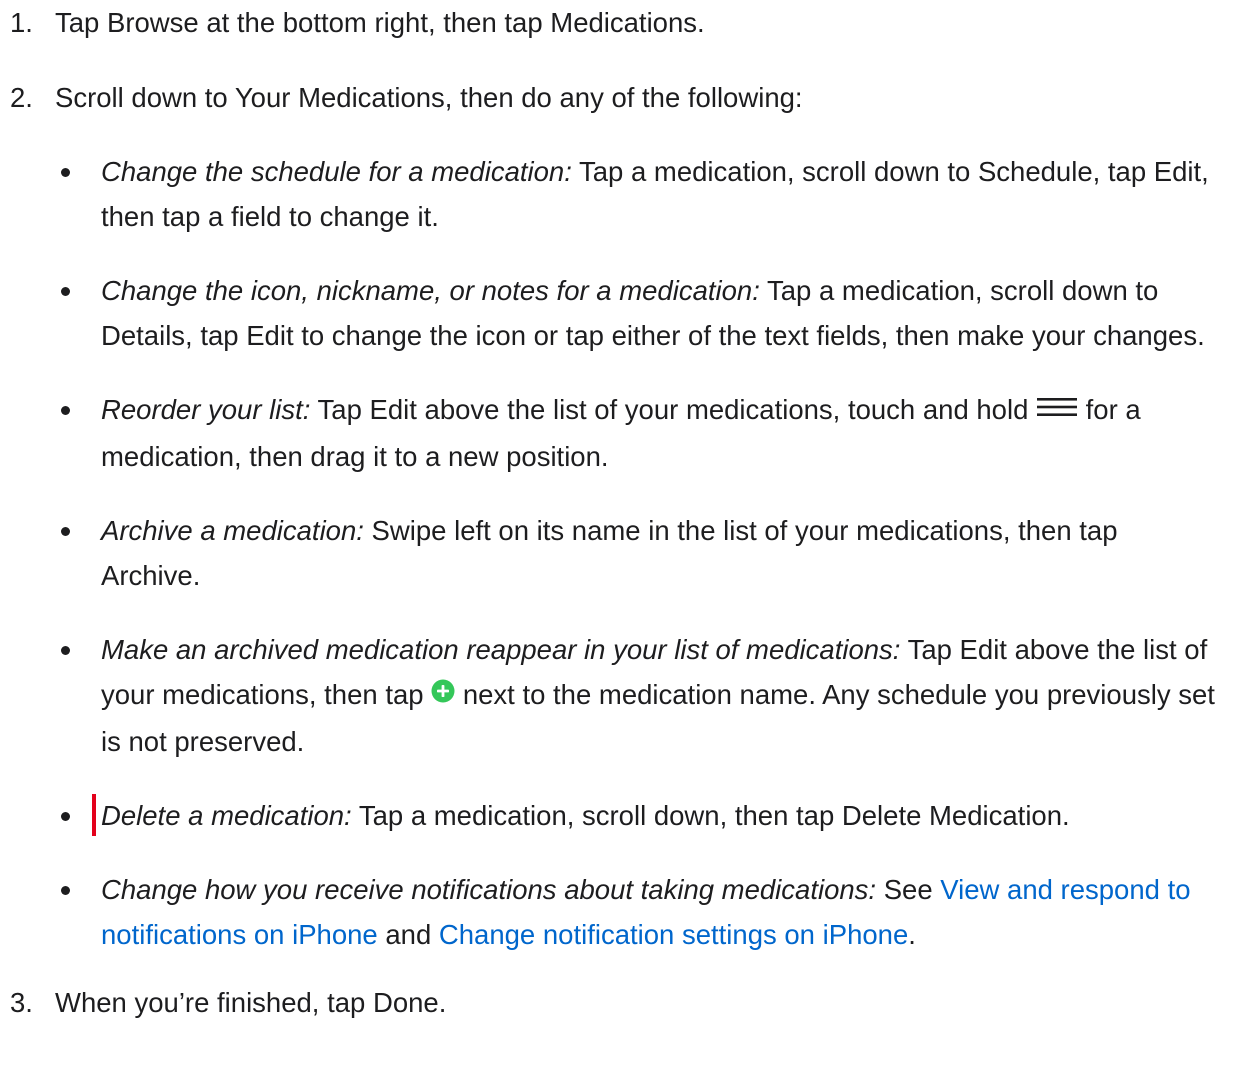 The width and height of the screenshot is (1234, 1066). What do you see at coordinates (226, 816) in the screenshot?
I see `option-title: Delete a medication:` at bounding box center [226, 816].